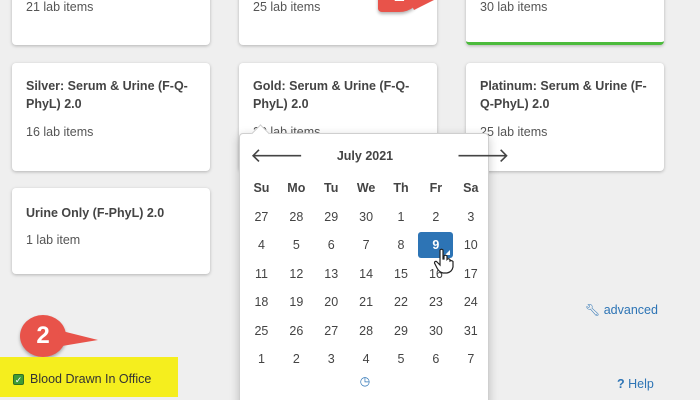 Image resolution: width=700 pixels, height=400 pixels. I want to click on card-title: Gold: Serum & Urine (F-Q-PhyL) 2.0, so click(331, 95).